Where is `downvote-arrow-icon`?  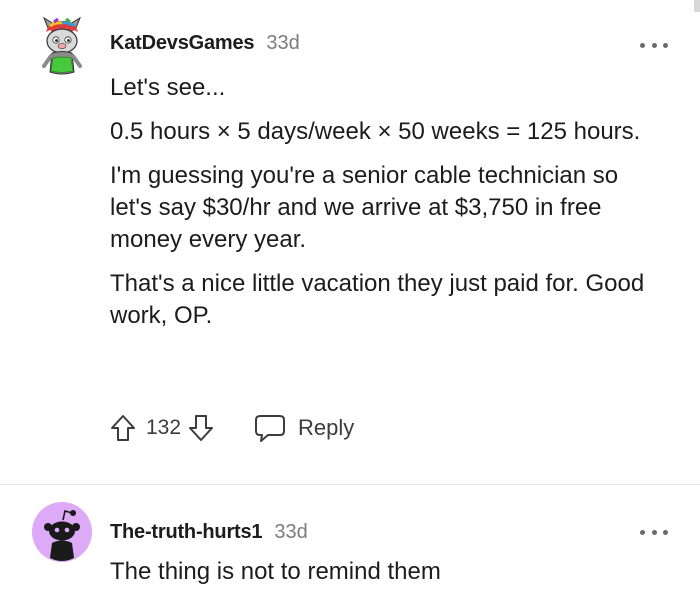
downvote-arrow-icon is located at coordinates (201, 428).